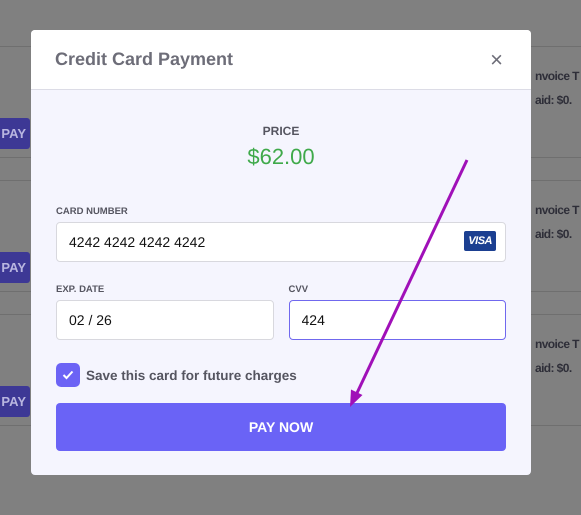  Describe the element at coordinates (165, 320) in the screenshot. I see `input-field: 02 / 26` at that location.